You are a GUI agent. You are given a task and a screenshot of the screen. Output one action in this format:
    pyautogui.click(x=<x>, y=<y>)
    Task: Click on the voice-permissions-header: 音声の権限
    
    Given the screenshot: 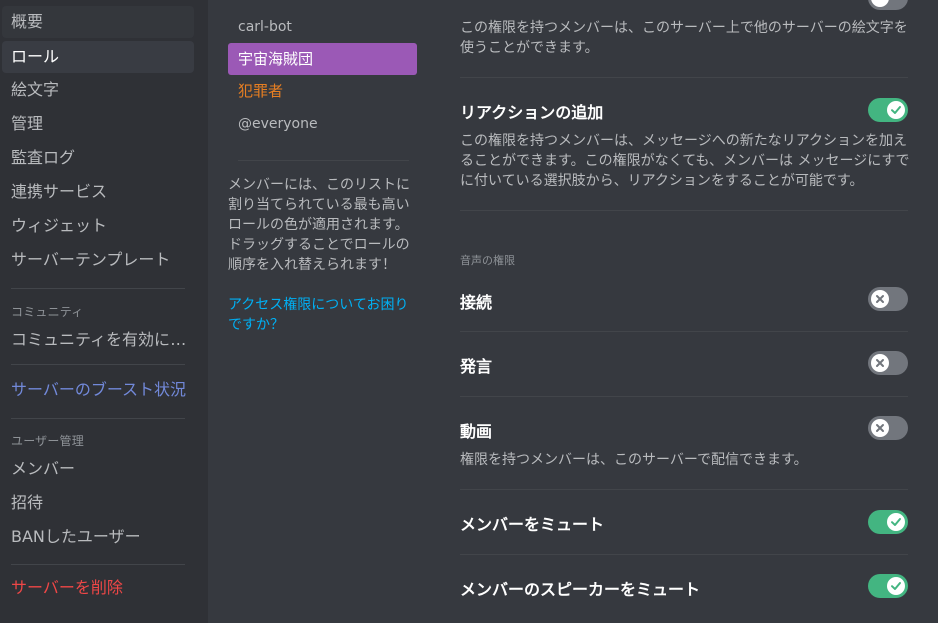 What is the action you would take?
    pyautogui.click(x=487, y=260)
    